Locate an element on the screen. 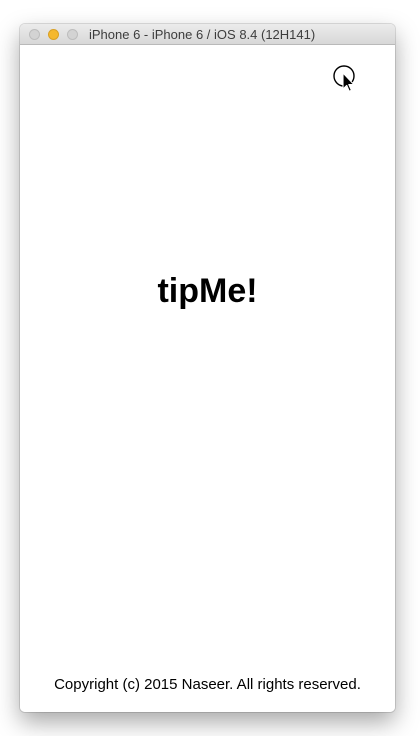  close-window-button is located at coordinates (34, 34).